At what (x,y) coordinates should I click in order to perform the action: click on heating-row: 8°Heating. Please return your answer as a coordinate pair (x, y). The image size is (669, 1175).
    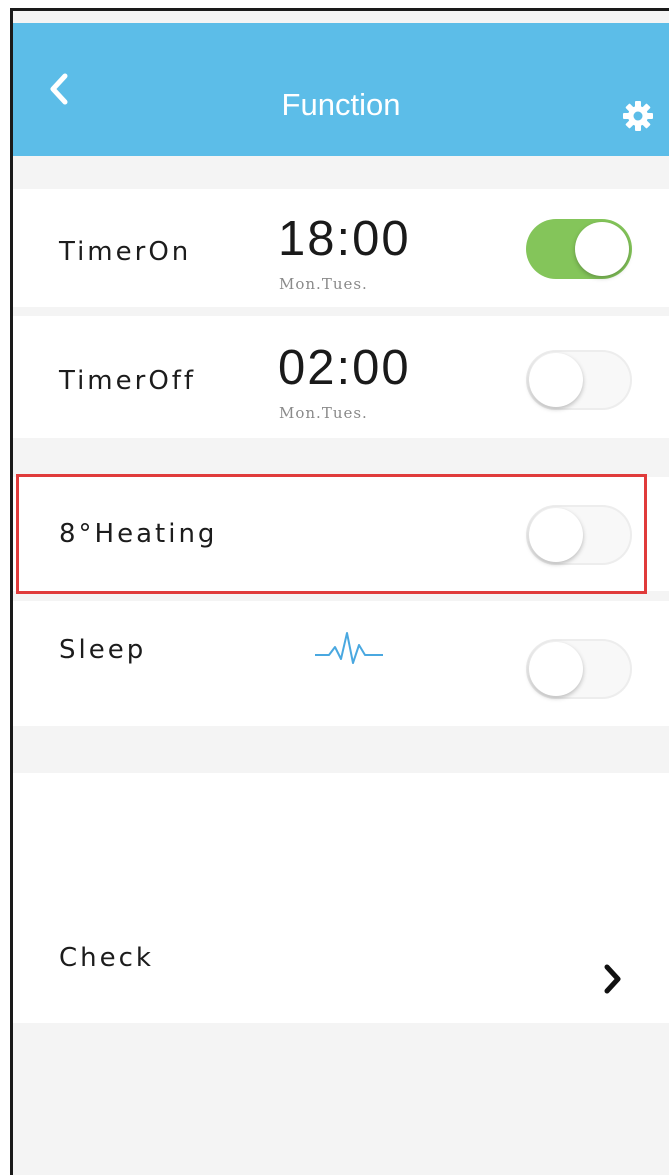
    Looking at the image, I should click on (341, 534).